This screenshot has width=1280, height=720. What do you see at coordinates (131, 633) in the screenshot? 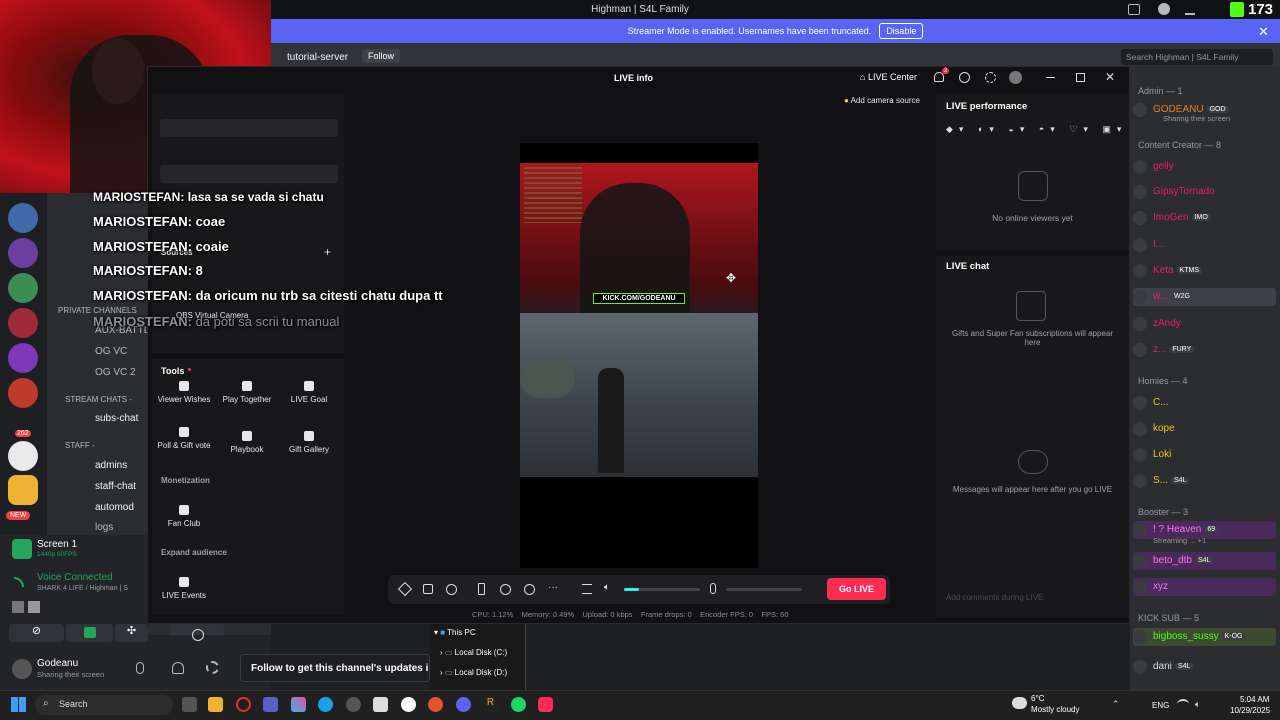
I see `activities-button: ✣` at bounding box center [131, 633].